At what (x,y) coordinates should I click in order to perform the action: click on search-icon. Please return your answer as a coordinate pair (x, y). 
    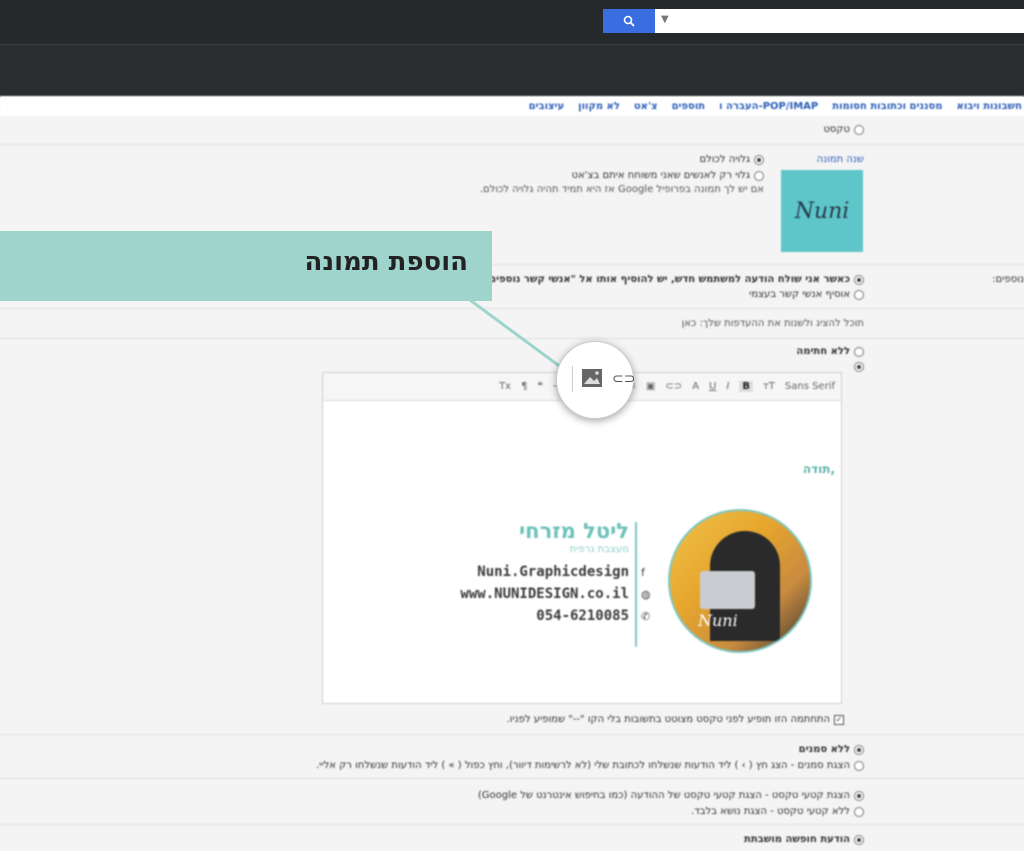
    Looking at the image, I should click on (629, 21).